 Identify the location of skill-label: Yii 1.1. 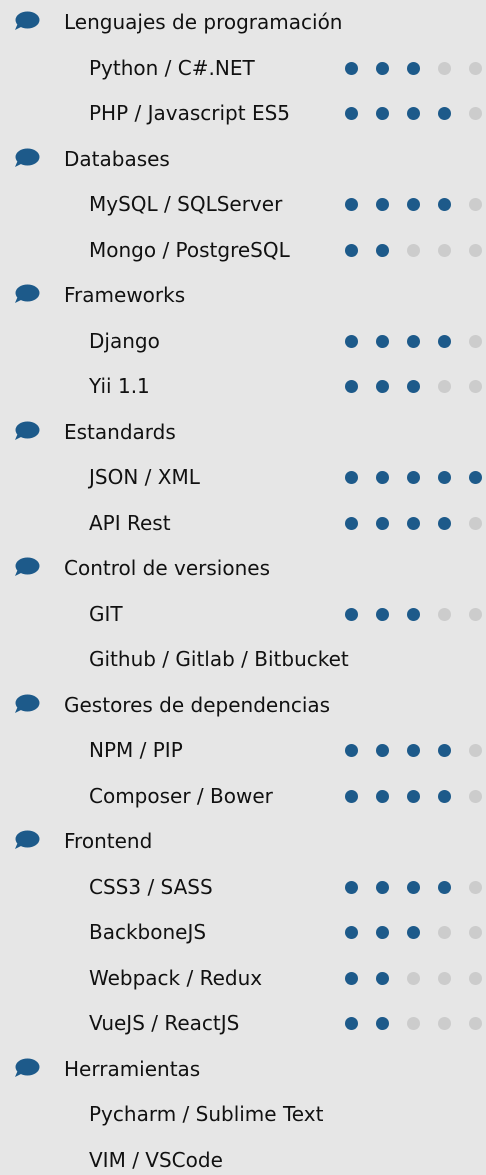
(119, 386).